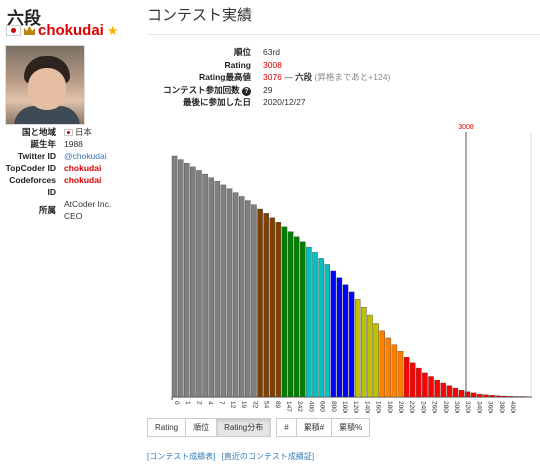 The width and height of the screenshot is (540, 465). I want to click on x-tick-label: 19, so click(243, 405).